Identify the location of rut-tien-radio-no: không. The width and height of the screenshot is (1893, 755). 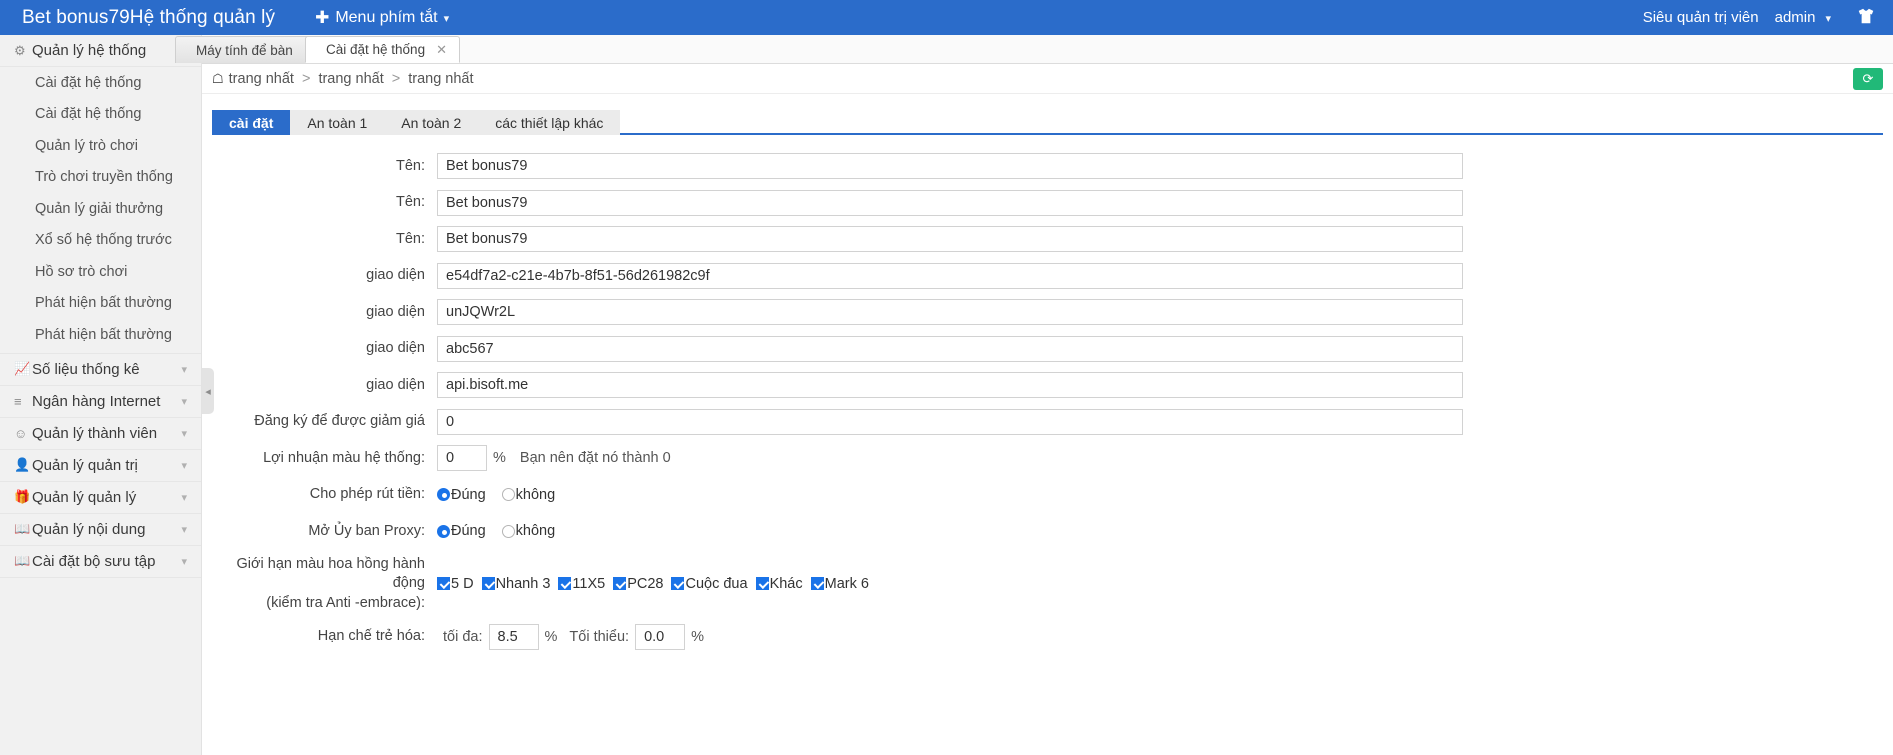
(528, 495).